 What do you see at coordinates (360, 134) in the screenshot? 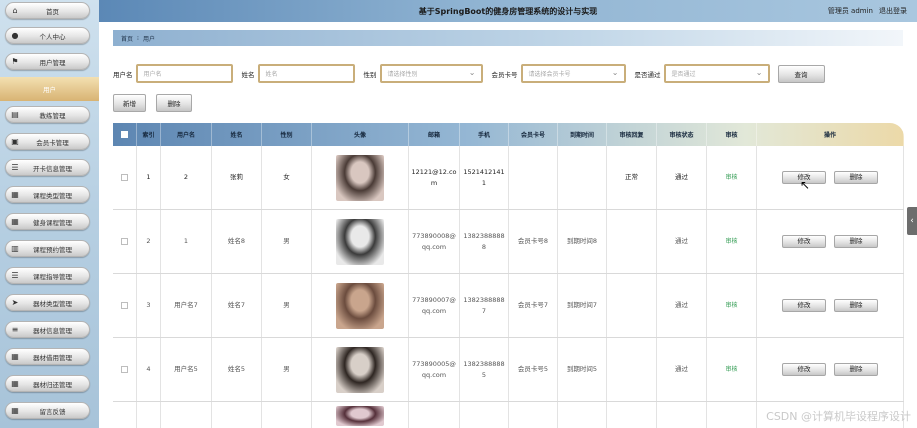
I see `column-header-avatar: 头像` at bounding box center [360, 134].